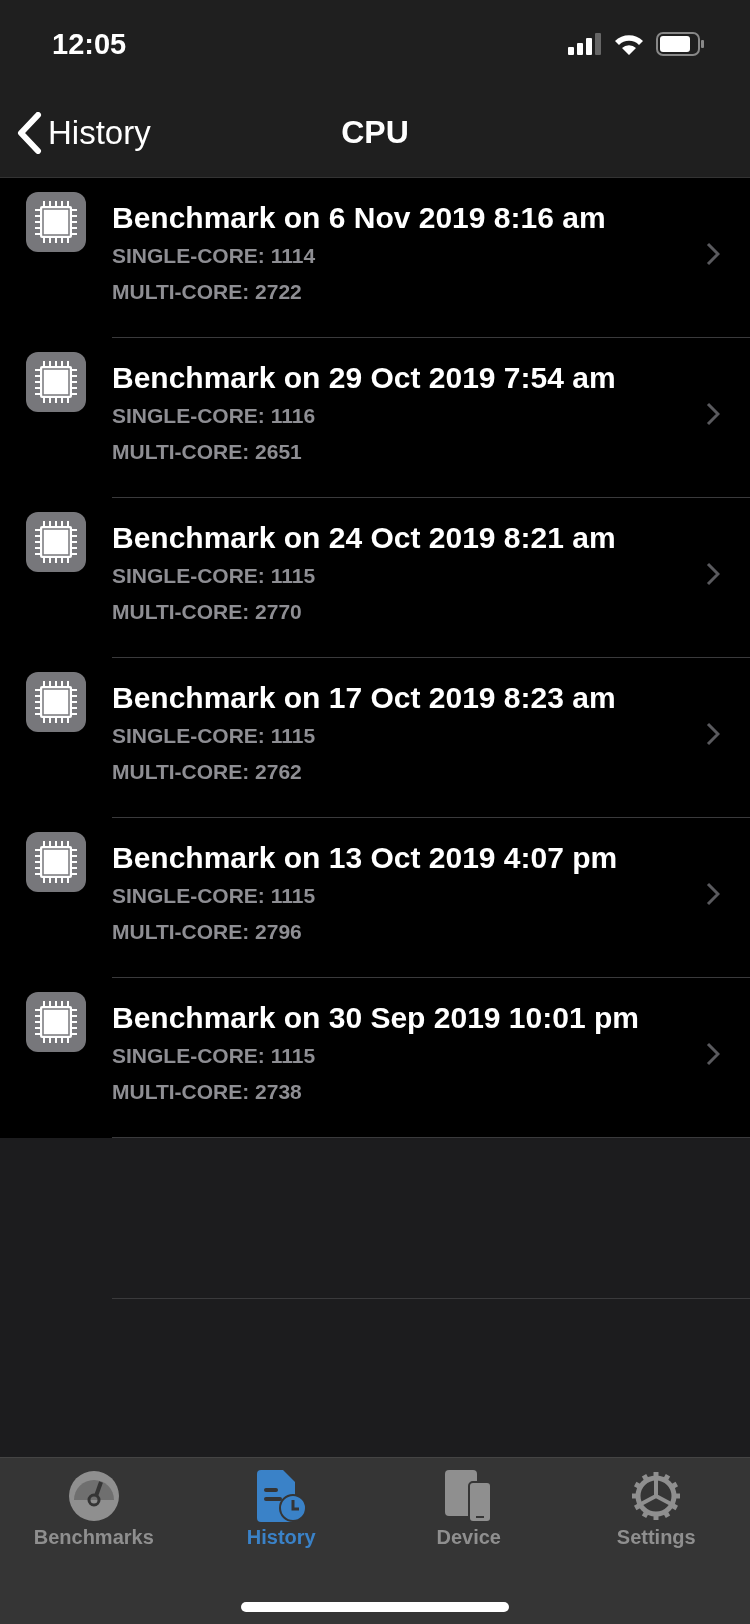 Image resolution: width=750 pixels, height=1624 pixels. Describe the element at coordinates (207, 292) in the screenshot. I see `multi-core-score: MULTI-CORE: 2722` at that location.